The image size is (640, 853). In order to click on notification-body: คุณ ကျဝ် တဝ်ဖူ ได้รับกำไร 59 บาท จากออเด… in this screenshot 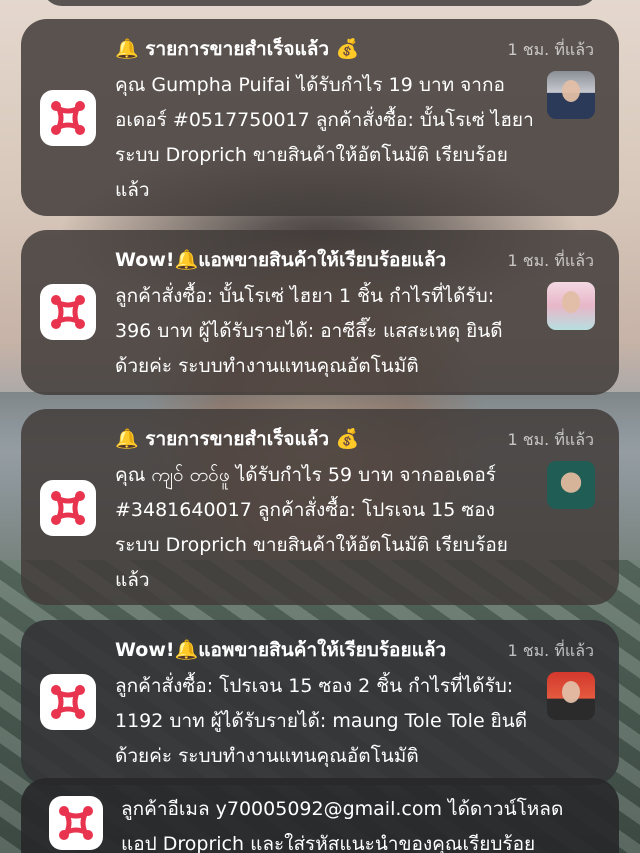, I will do `click(311, 527)`.